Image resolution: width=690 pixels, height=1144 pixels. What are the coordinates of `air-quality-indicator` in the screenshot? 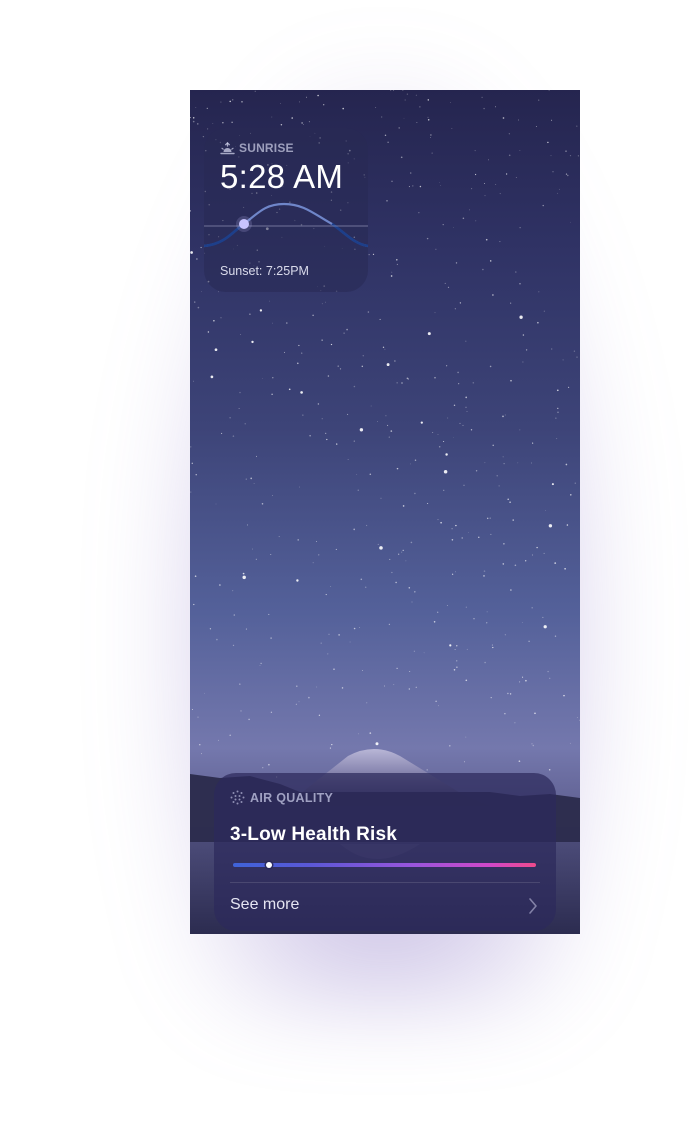 It's located at (269, 865).